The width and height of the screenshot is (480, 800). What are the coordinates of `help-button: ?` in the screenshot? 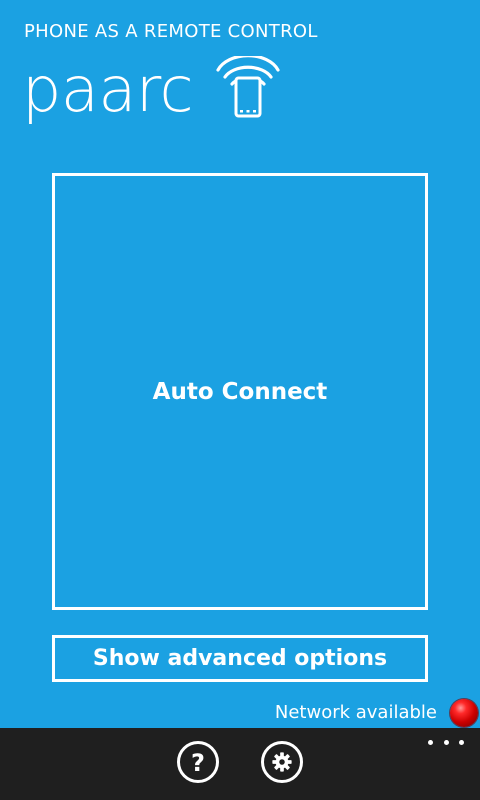 It's located at (198, 762).